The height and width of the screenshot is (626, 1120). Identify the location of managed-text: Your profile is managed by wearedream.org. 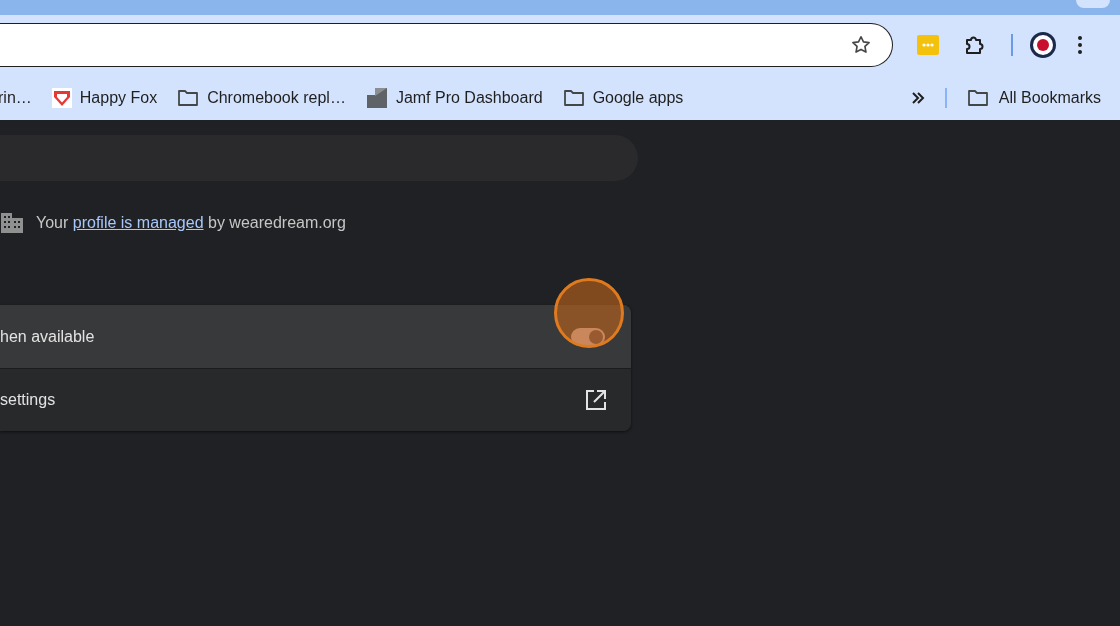
(191, 223).